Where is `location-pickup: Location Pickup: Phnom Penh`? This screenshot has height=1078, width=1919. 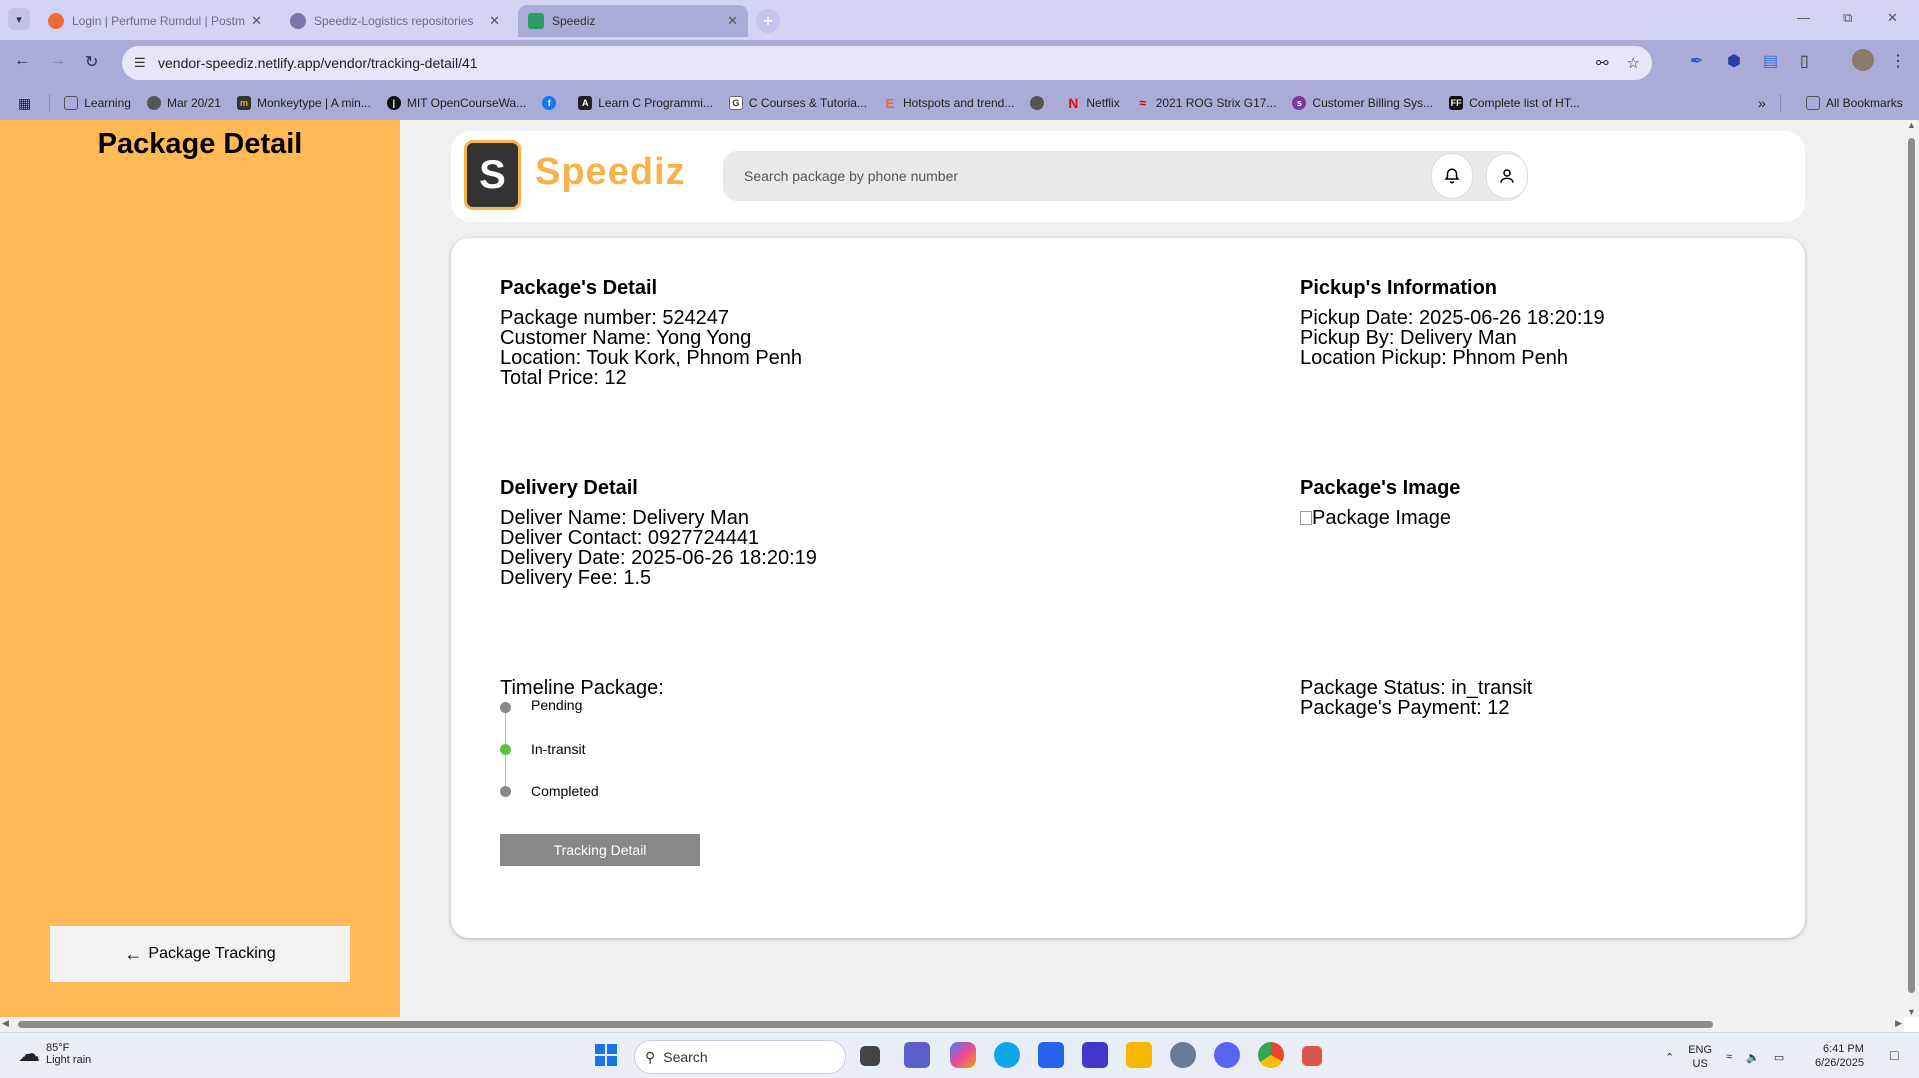
location-pickup: Location Pickup: Phnom Penh is located at coordinates (1434, 358).